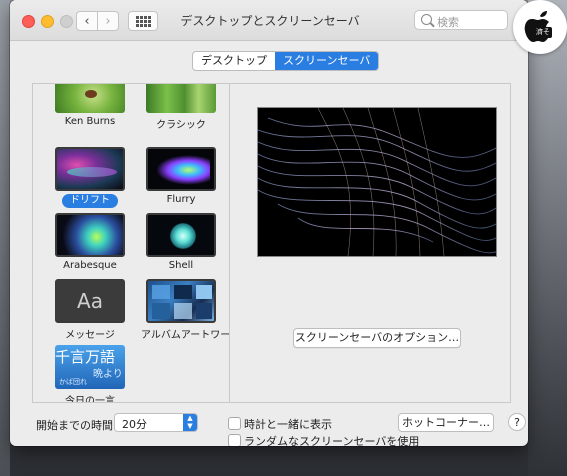 The width and height of the screenshot is (567, 476). I want to click on tab-screensaver: スクリーンセーバ, so click(327, 61).